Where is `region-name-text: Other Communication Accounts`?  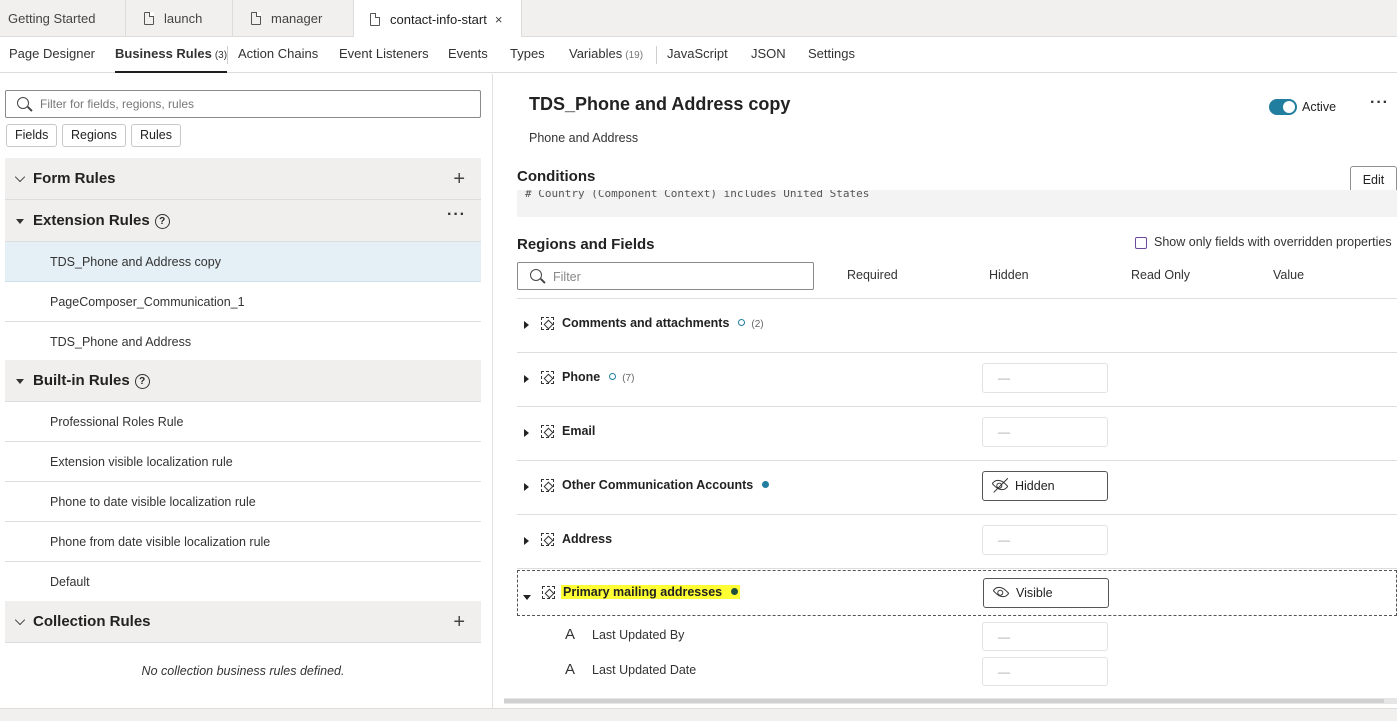 region-name-text: Other Communication Accounts is located at coordinates (658, 485).